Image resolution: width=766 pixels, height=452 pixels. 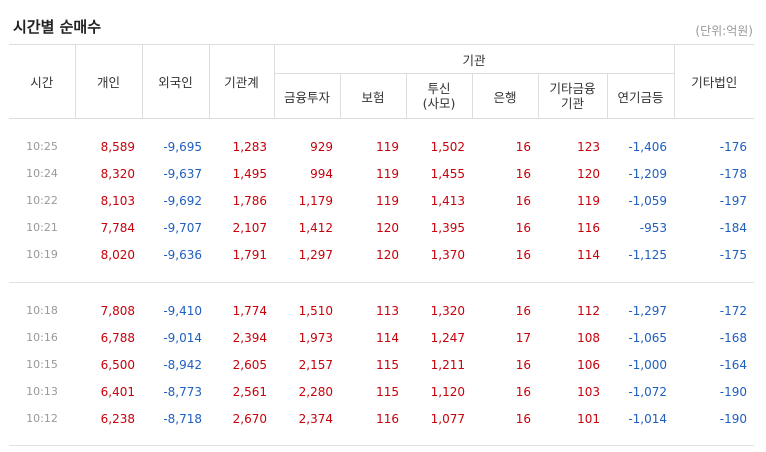 What do you see at coordinates (249, 146) in the screenshot?
I see `inst-total-cell: 1,283` at bounding box center [249, 146].